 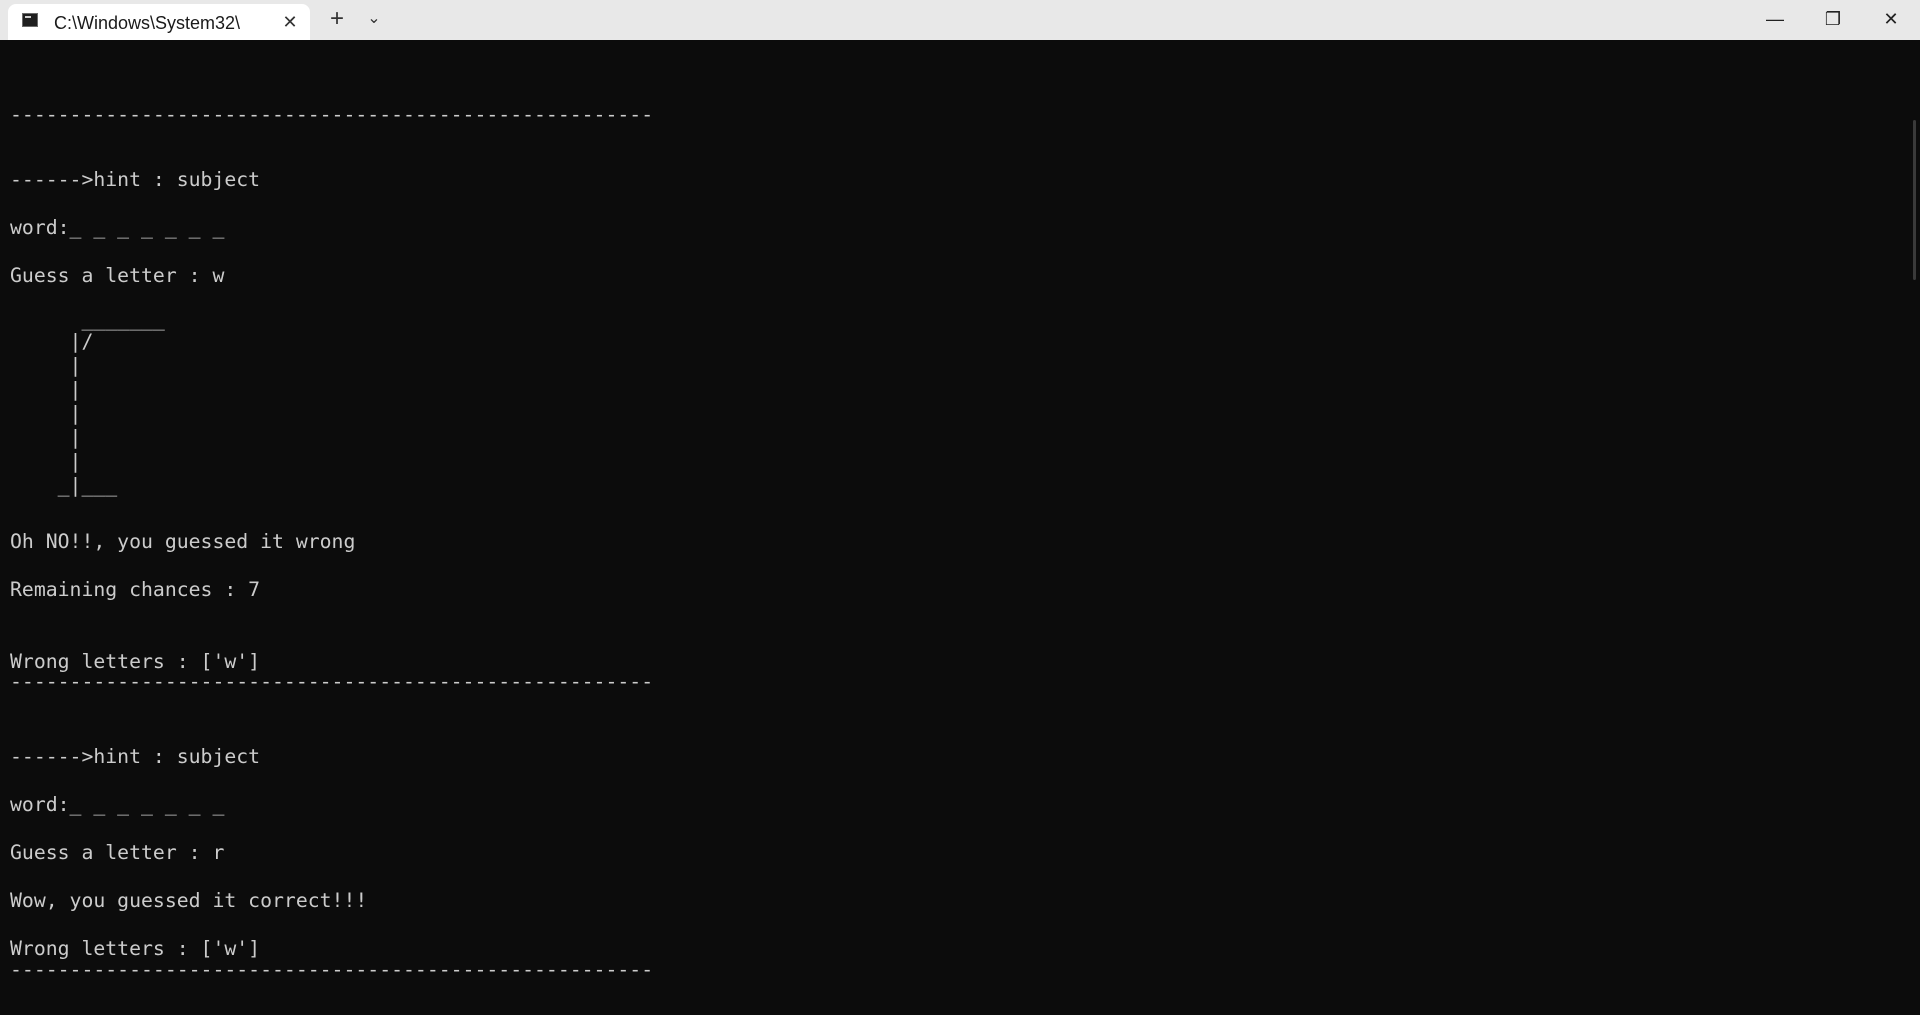 I want to click on terminal-icon, so click(x=30, y=20).